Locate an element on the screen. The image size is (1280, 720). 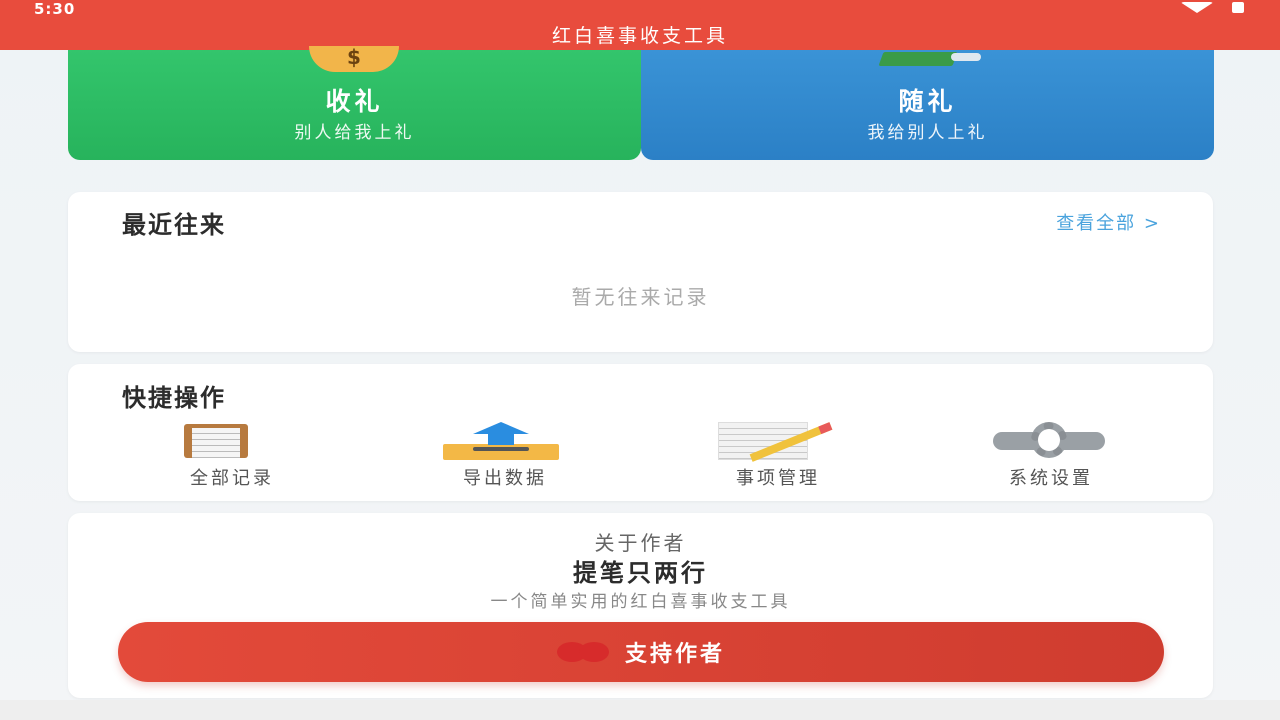
quick-actions-heading: 快捷操作 is located at coordinates (174, 398).